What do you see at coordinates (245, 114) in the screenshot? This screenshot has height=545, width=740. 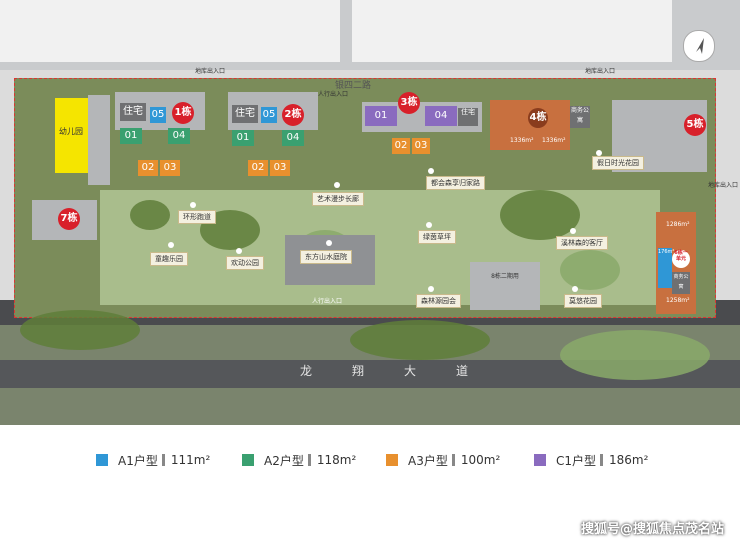 I see `building-2-label: 住宅` at bounding box center [245, 114].